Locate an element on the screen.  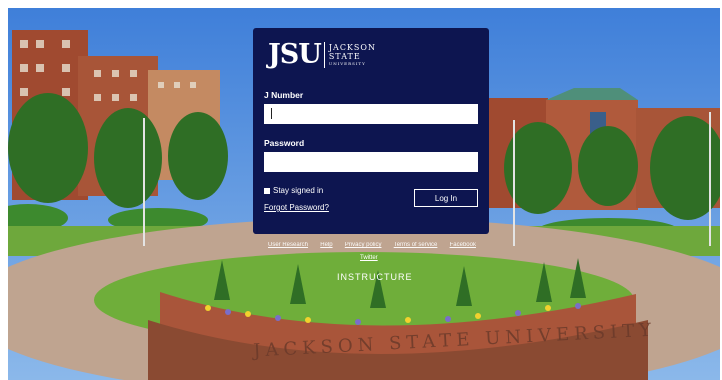
logo-wordmark: JACKSON STATE UNIVERSITY is located at coordinates (352, 55).